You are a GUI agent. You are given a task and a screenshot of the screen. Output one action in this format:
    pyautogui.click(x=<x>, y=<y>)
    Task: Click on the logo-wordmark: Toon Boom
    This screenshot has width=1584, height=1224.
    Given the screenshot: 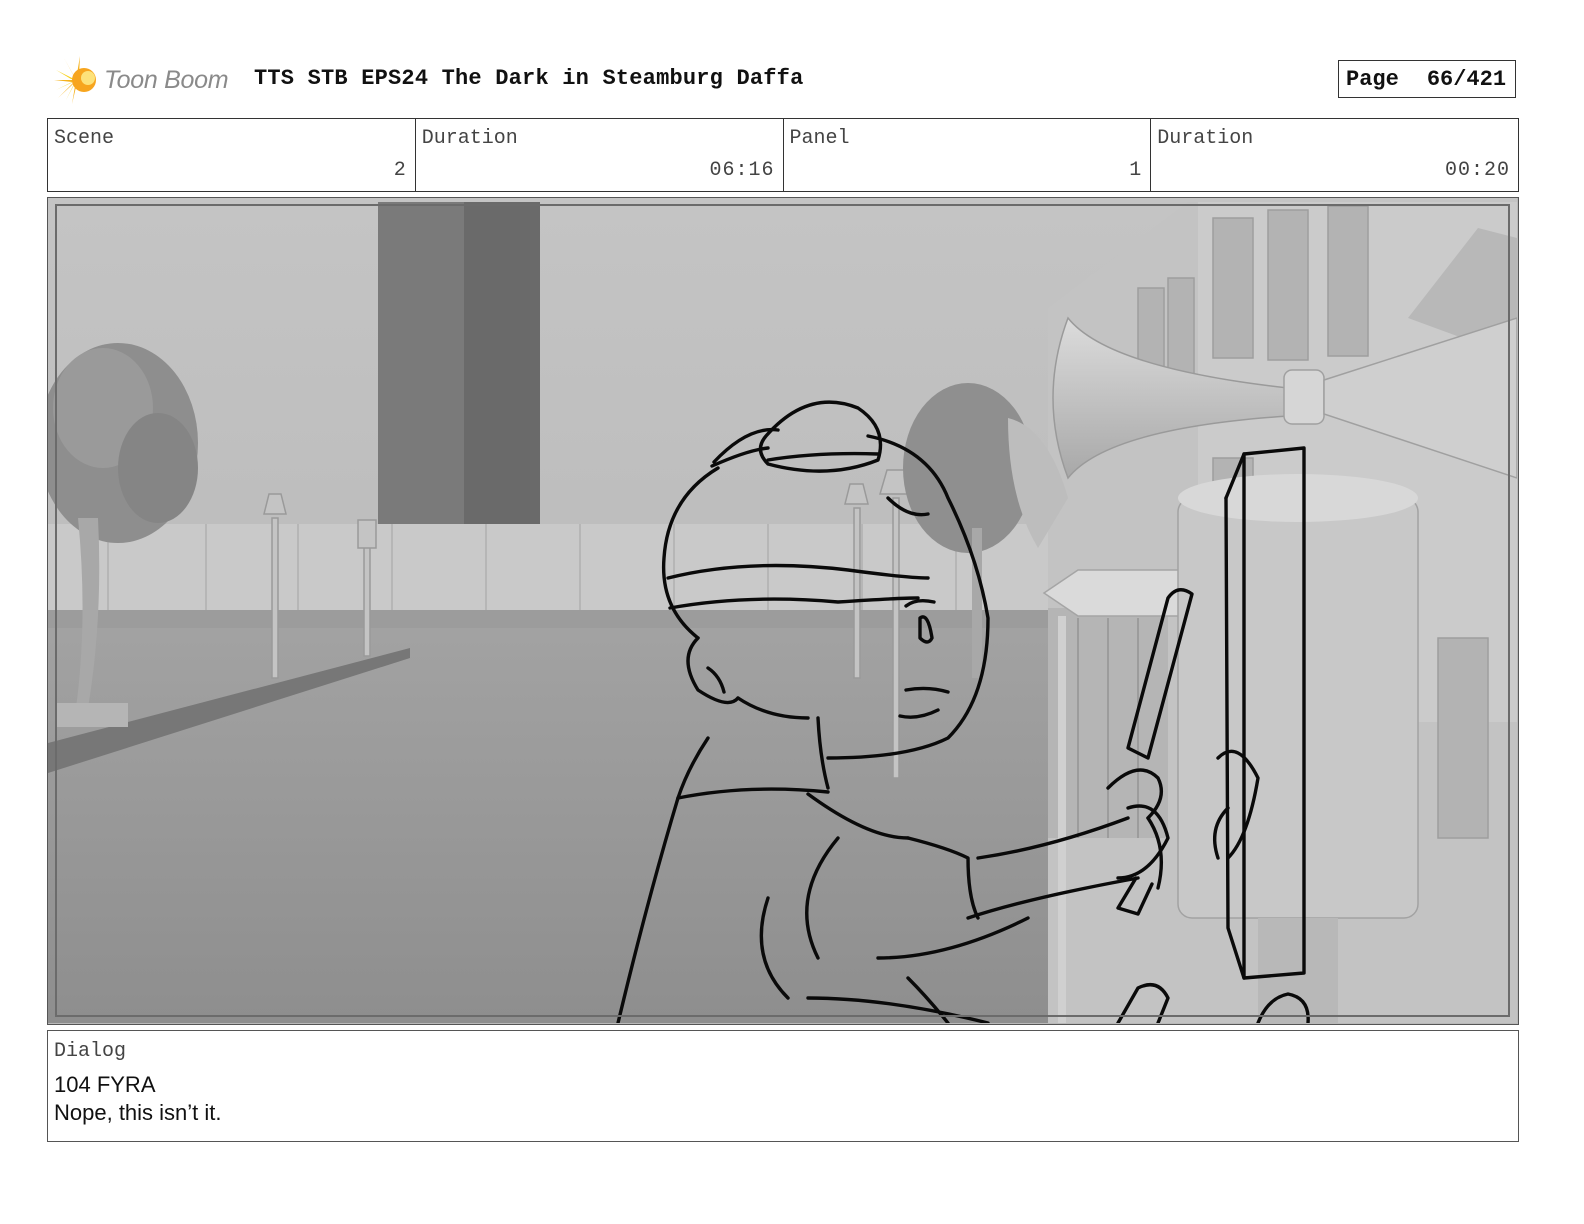 What is the action you would take?
    pyautogui.click(x=166, y=79)
    